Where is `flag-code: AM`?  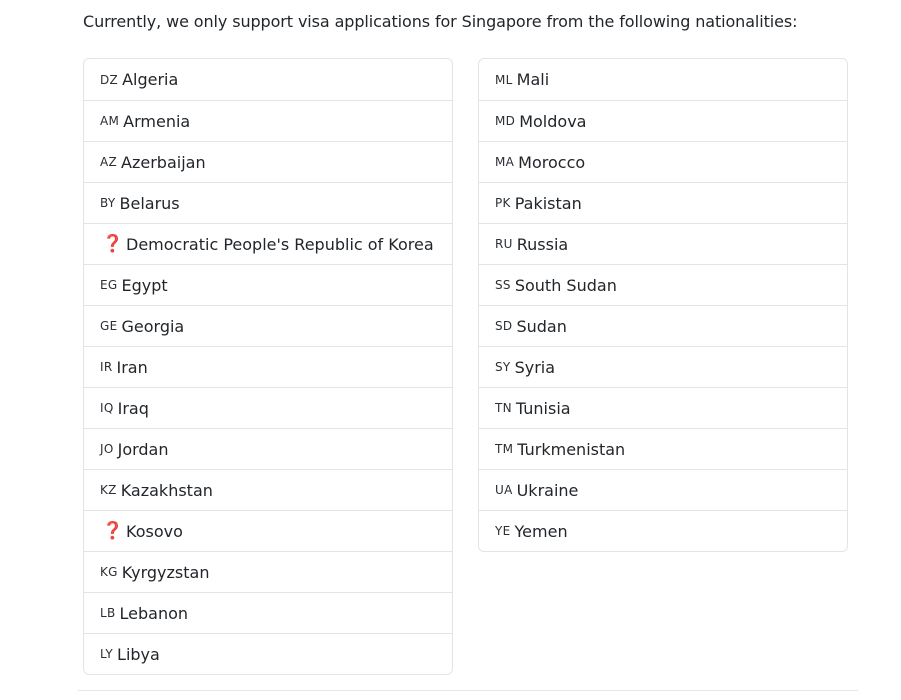
flag-code: AM is located at coordinates (110, 121).